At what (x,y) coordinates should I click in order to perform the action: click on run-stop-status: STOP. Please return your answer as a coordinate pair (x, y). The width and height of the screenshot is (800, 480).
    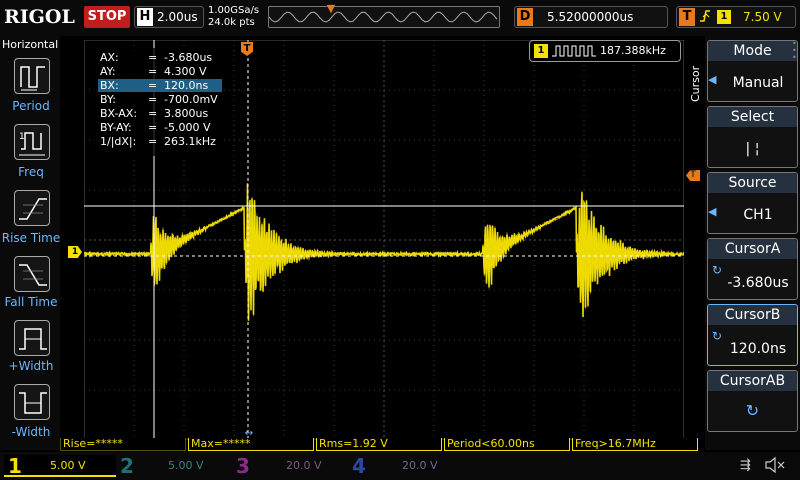
    Looking at the image, I should click on (107, 17).